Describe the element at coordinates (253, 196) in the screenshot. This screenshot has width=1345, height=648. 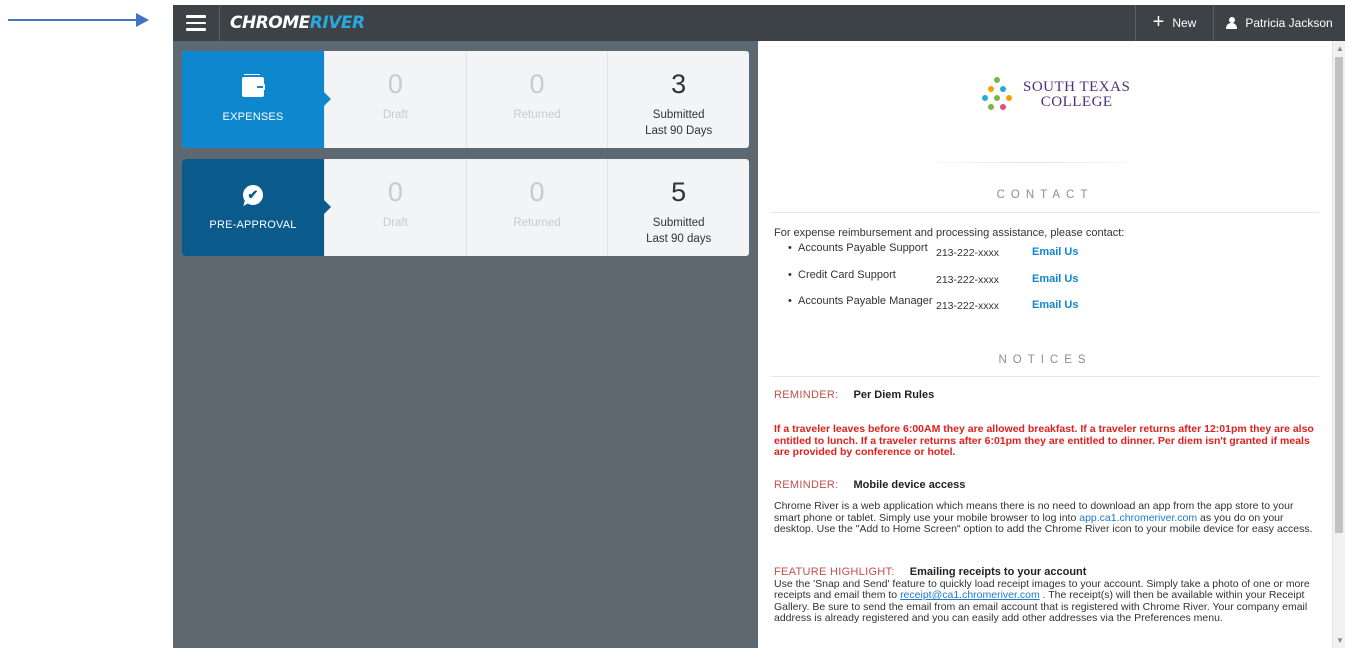
I see `check-bubble-icon: ✔` at that location.